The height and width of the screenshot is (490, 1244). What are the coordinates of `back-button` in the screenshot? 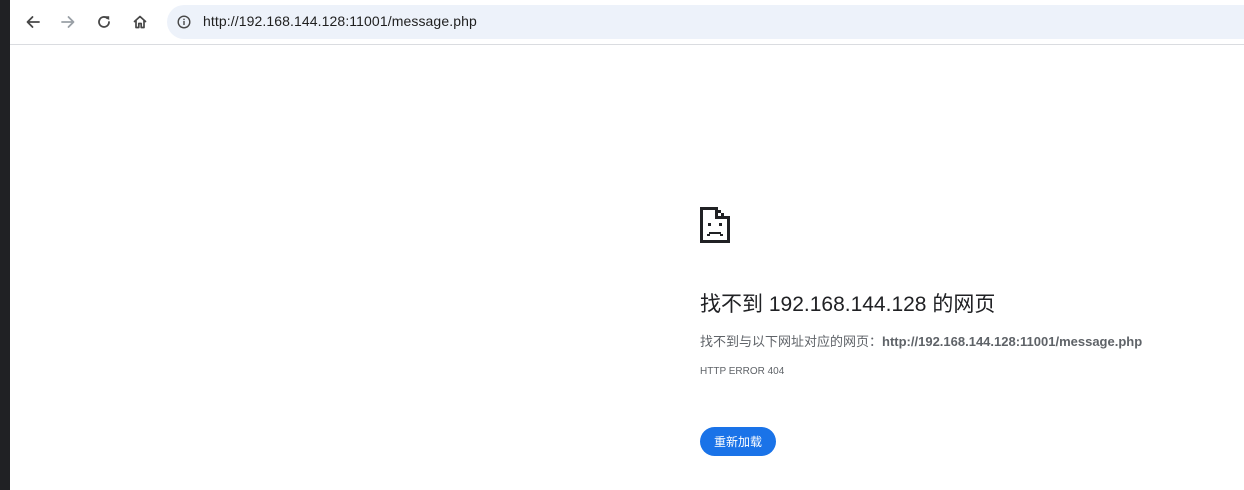 It's located at (33, 22).